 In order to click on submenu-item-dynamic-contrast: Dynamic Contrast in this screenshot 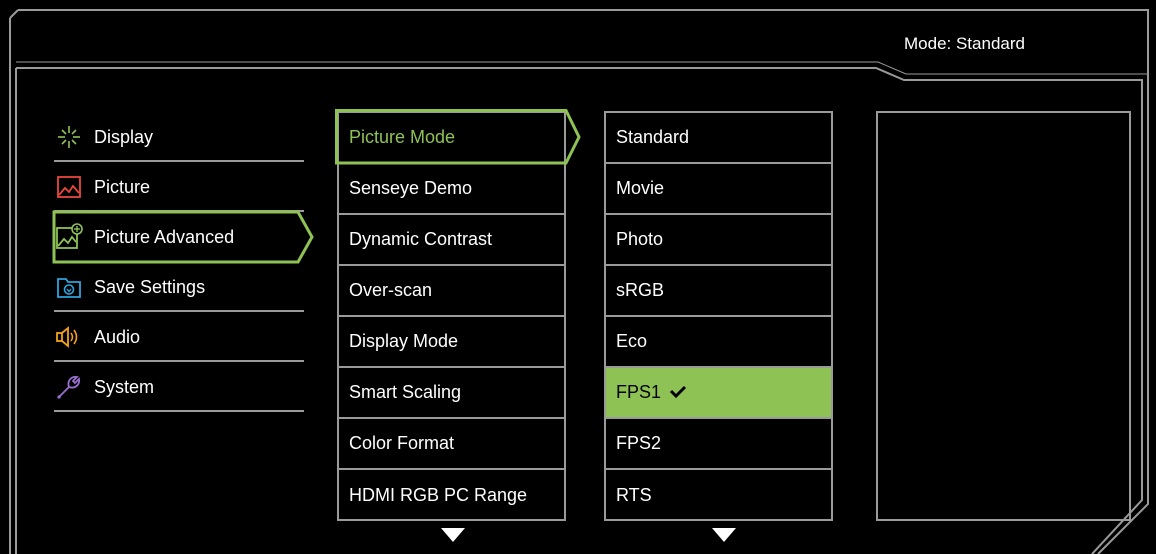, I will do `click(451, 240)`.